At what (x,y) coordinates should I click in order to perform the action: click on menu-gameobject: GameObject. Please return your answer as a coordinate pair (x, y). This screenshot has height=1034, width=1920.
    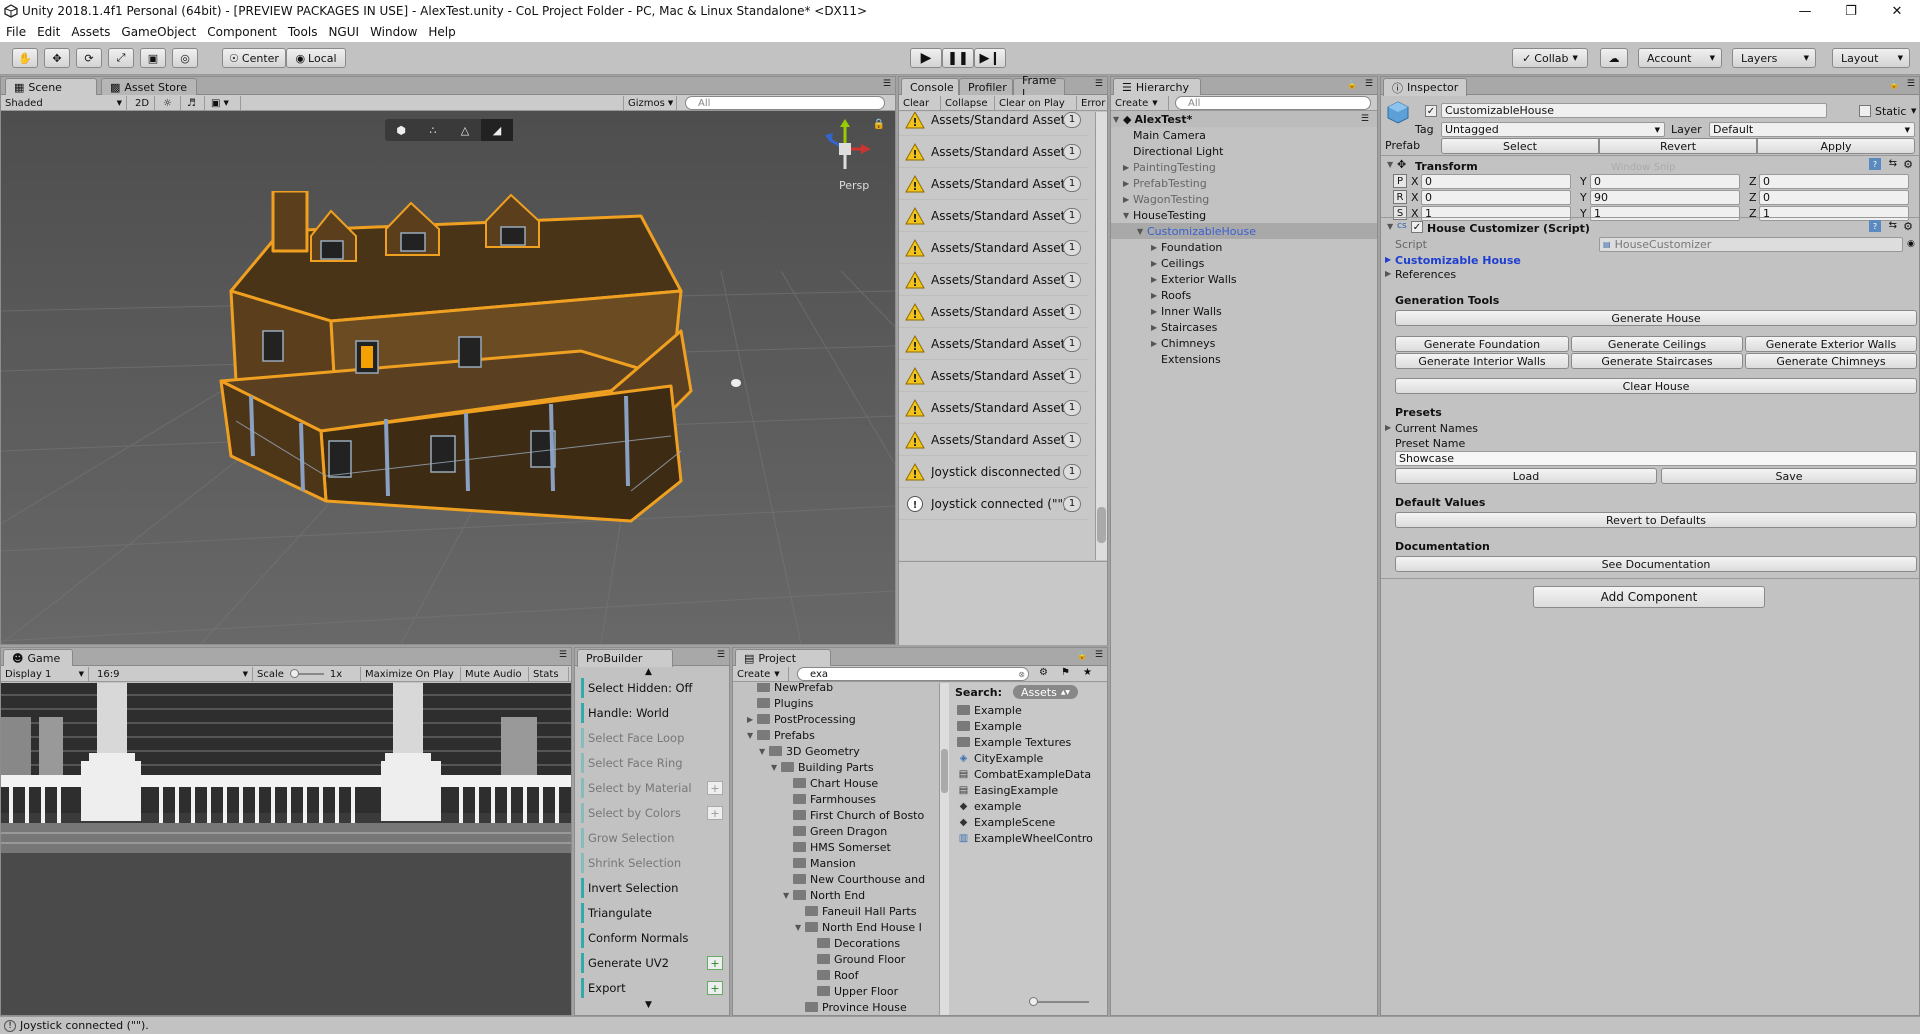
    Looking at the image, I should click on (158, 32).